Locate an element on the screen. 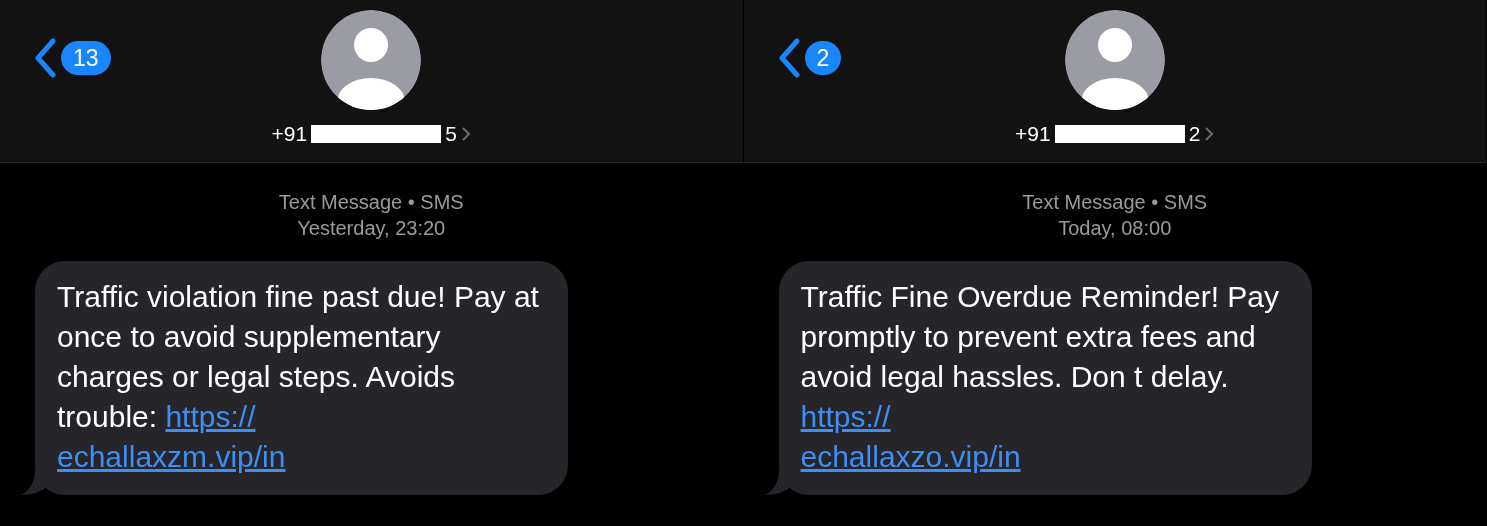 This screenshot has height=526, width=1487. phone-suffix: 2 is located at coordinates (1194, 134).